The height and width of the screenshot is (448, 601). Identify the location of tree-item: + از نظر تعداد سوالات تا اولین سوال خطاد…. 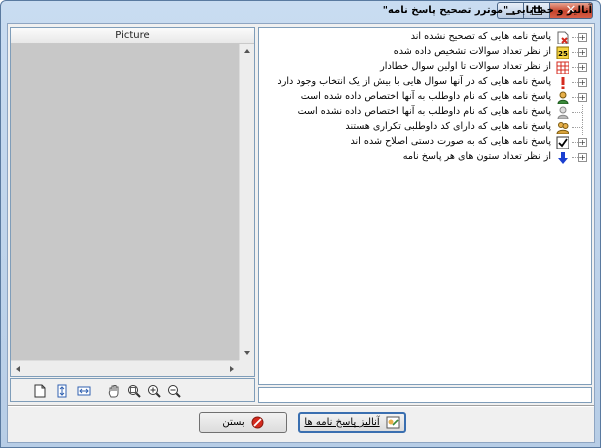
(425, 67).